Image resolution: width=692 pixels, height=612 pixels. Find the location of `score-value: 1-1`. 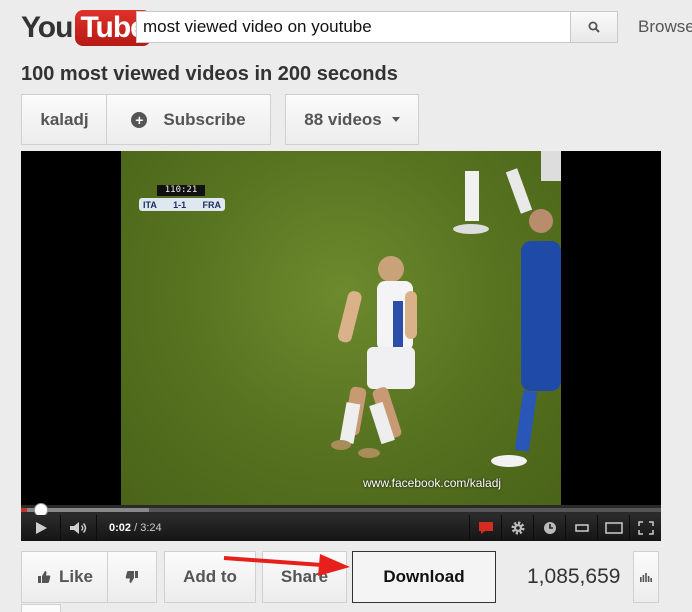

score-value: 1-1 is located at coordinates (180, 204).